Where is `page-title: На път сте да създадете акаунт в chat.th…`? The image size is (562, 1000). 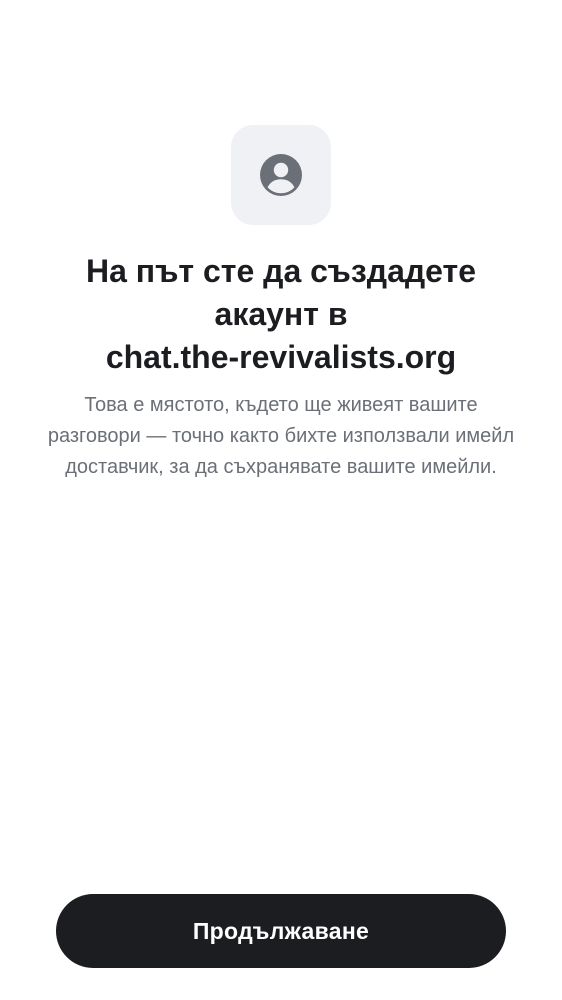
page-title: На път сте да създадете акаунт в chat.th… is located at coordinates (281, 314).